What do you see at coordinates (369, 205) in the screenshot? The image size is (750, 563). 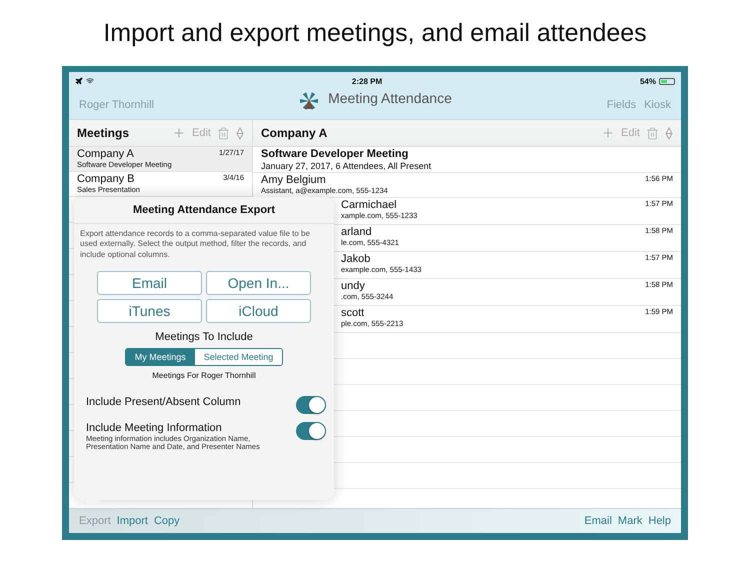 I see `attendee-name: Carmichael` at bounding box center [369, 205].